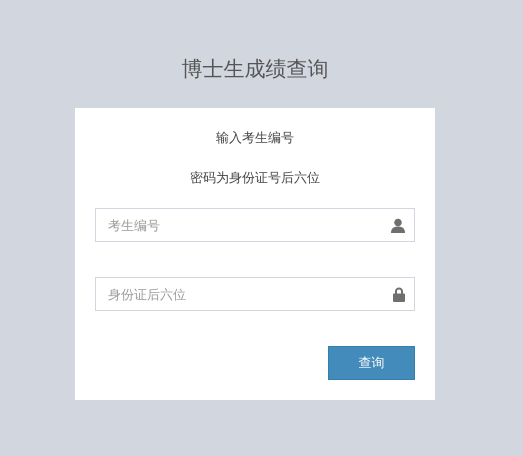 The image size is (523, 456). What do you see at coordinates (255, 294) in the screenshot?
I see `input-field: 身份证后六位` at bounding box center [255, 294].